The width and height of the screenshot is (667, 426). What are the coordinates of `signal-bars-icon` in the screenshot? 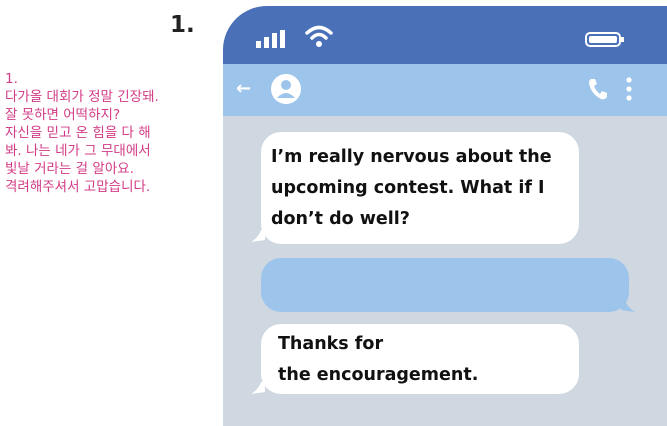 It's located at (270, 39).